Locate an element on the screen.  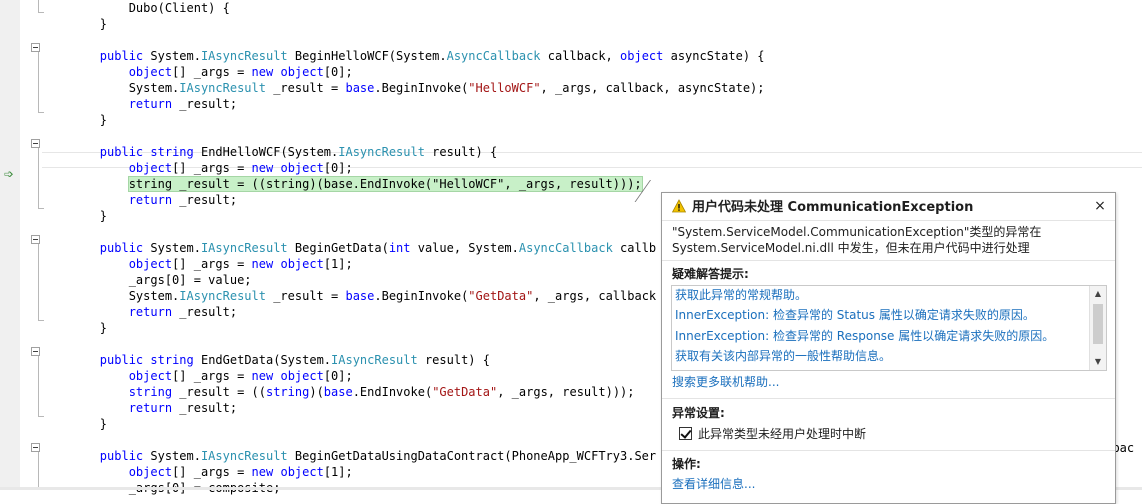
code-token: EndGetData(System. is located at coordinates (262, 360).